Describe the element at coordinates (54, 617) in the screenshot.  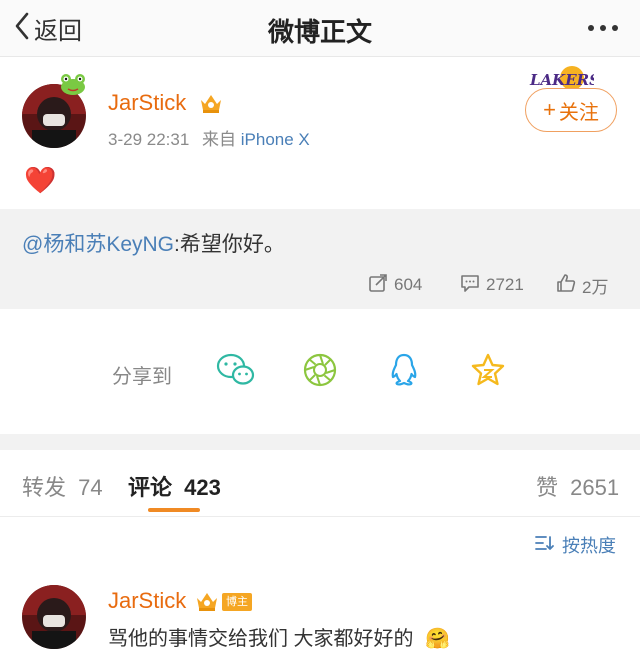
I see `comment-avatar` at that location.